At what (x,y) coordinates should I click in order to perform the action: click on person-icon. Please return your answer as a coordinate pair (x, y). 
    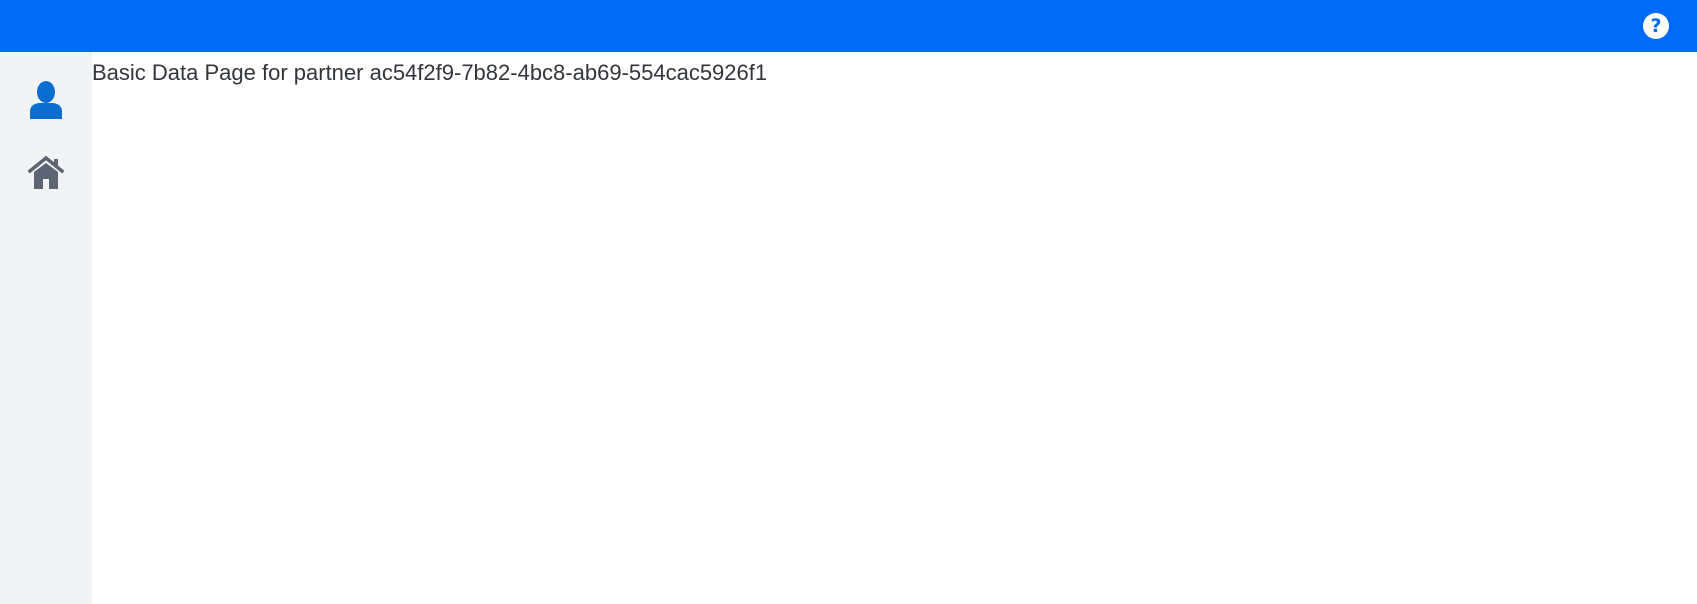
    Looking at the image, I should click on (46, 100).